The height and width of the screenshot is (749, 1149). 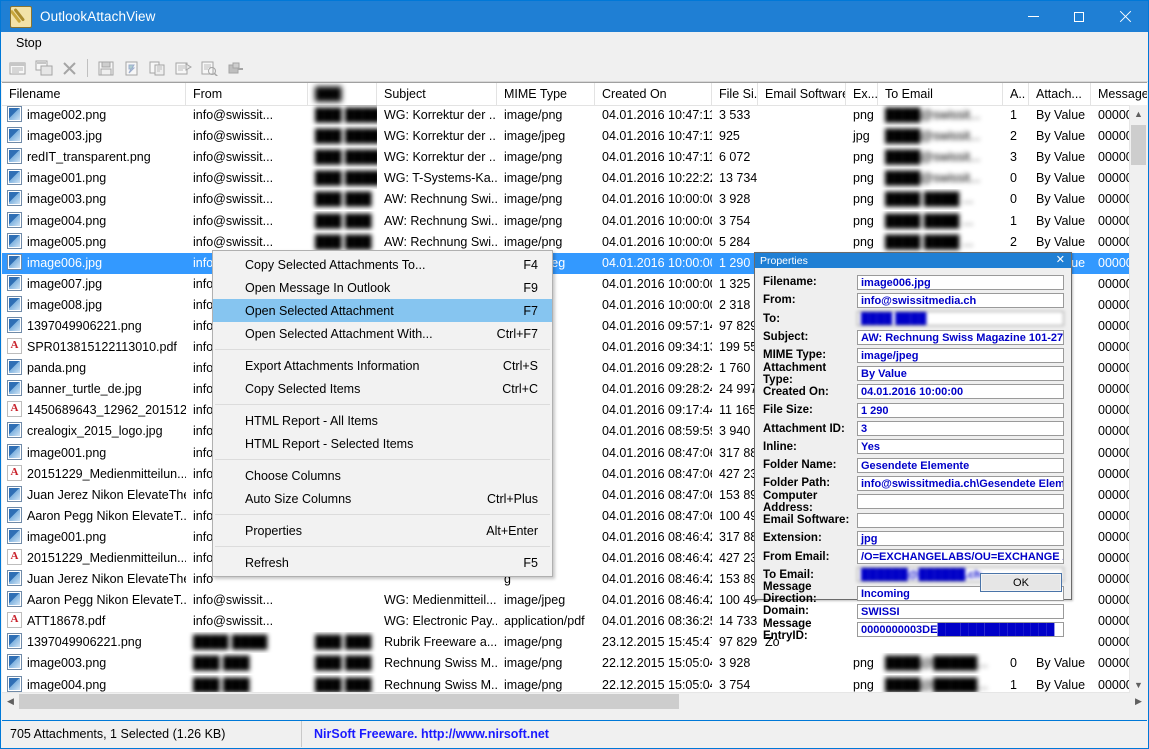 I want to click on scroll-right-arrow: ▶, so click(x=1138, y=701).